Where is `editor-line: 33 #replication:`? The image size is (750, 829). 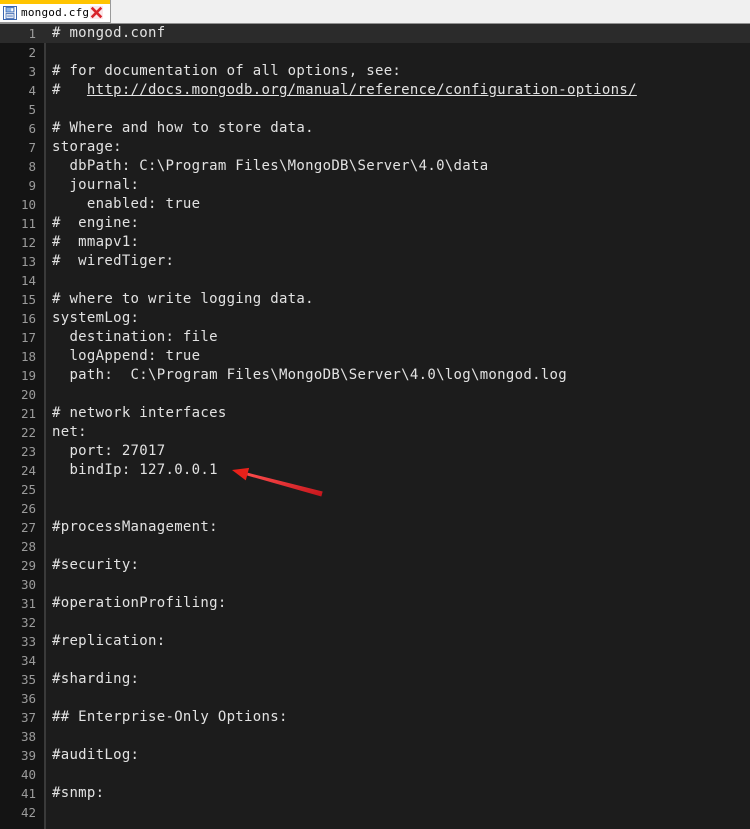 editor-line: 33 #replication: is located at coordinates (375, 641).